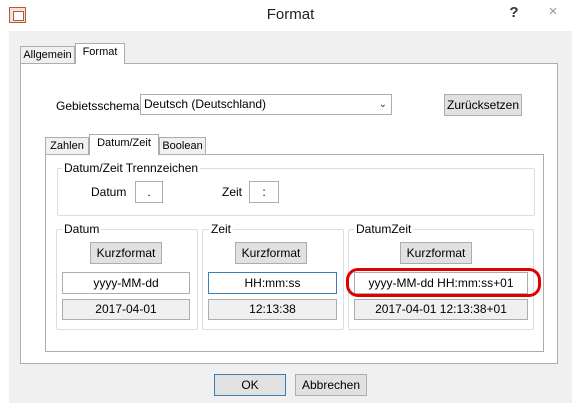 The image size is (581, 411). I want to click on date-short-format-button: Kurzformat, so click(126, 253).